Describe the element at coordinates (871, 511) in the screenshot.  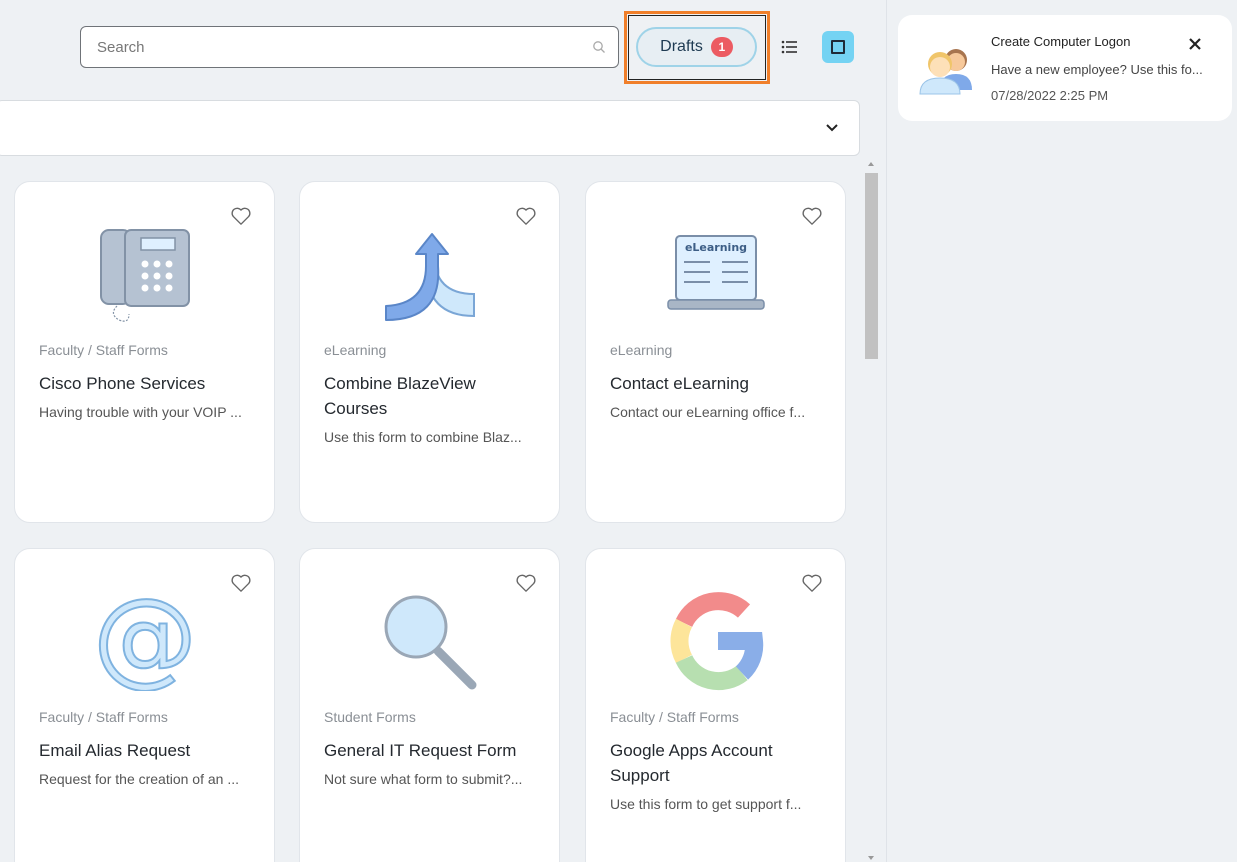
I see `scrollbar` at that location.